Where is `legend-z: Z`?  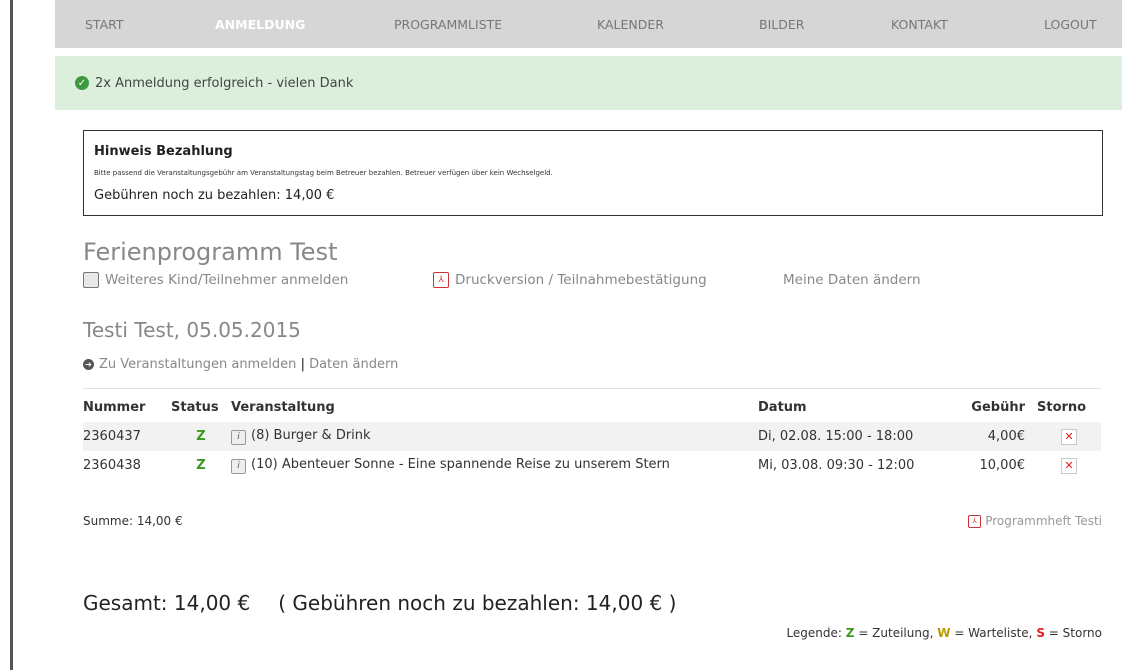
legend-z: Z is located at coordinates (850, 633).